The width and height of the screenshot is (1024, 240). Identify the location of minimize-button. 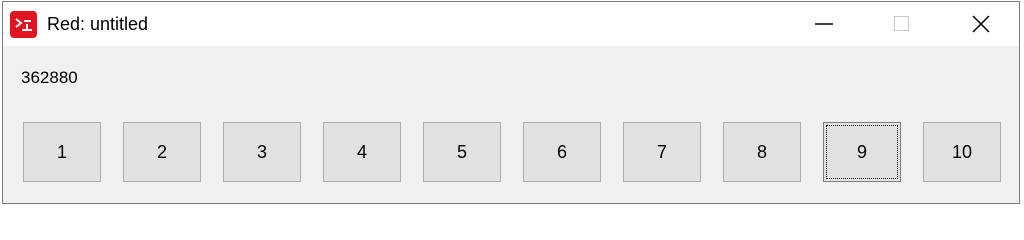
(821, 24).